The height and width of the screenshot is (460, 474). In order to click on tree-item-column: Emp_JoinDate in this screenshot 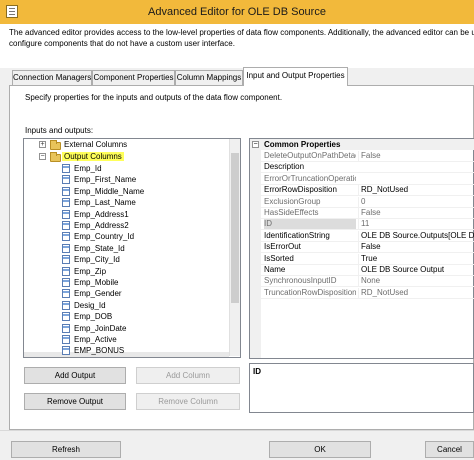, I will do `click(100, 328)`.